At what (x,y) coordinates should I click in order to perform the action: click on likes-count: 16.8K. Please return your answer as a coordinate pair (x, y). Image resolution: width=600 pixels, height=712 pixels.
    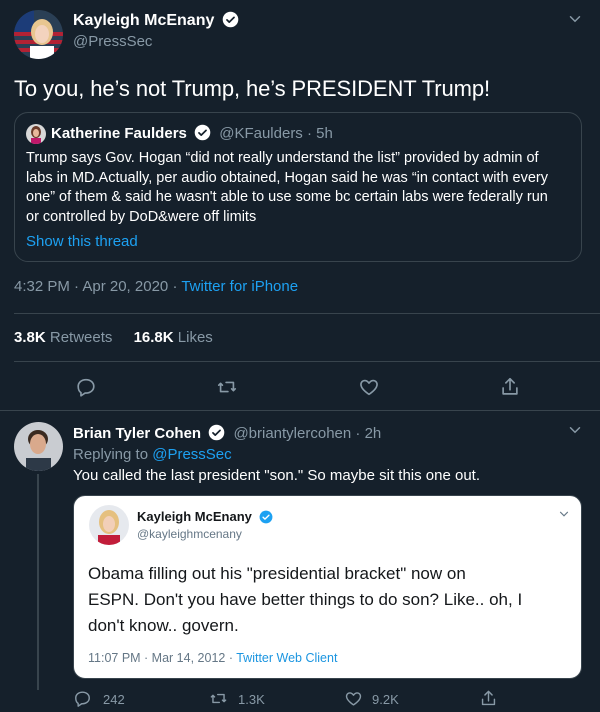
    Looking at the image, I should click on (153, 337).